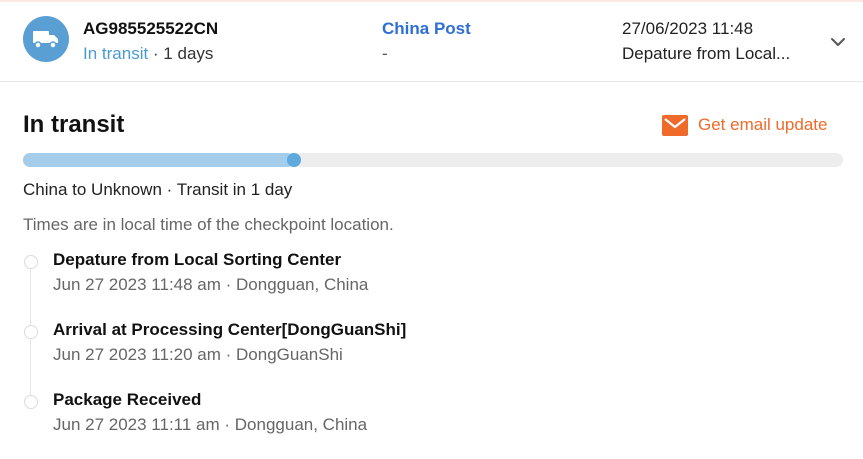 This screenshot has width=863, height=459. I want to click on event-meta: Jun 27 2023 11:11 am · Dongguan, China, so click(210, 424).